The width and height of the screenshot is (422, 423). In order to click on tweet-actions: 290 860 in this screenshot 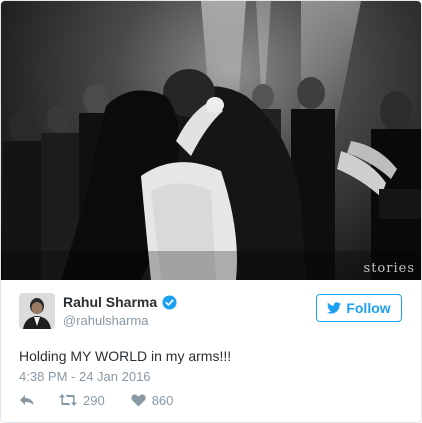, I will do `click(96, 400)`.